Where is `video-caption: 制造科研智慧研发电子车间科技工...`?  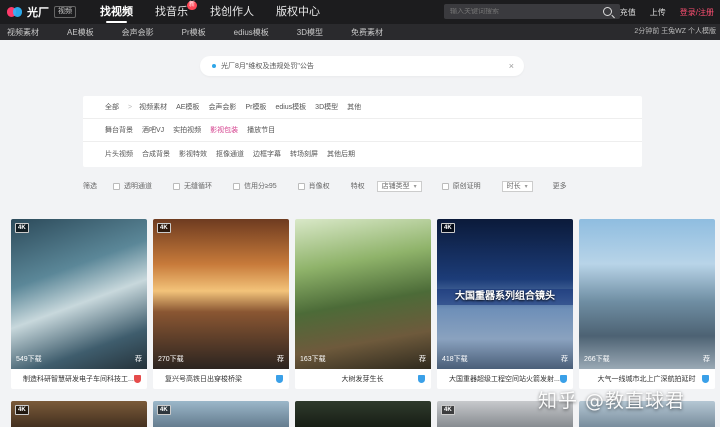 video-caption: 制造科研智慧研发电子车间科技工... is located at coordinates (79, 379).